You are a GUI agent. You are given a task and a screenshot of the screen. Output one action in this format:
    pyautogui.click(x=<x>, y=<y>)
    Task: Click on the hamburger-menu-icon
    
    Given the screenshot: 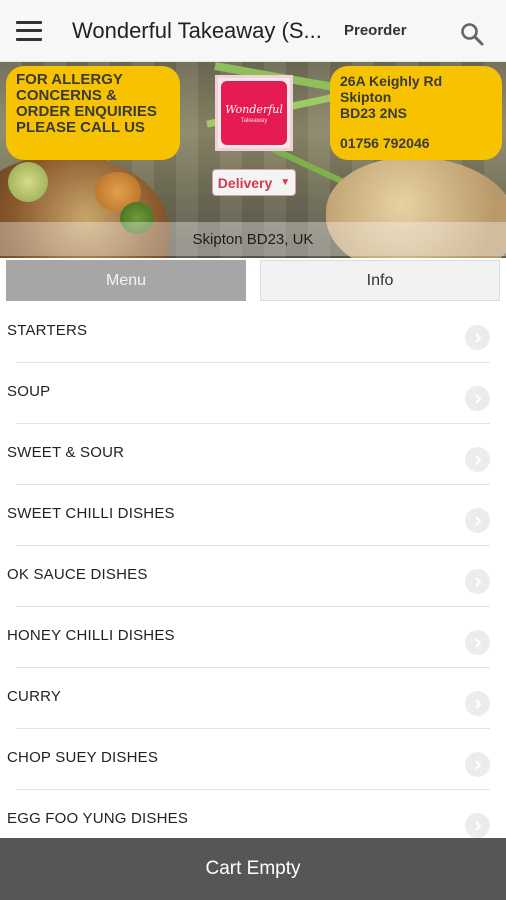 What is the action you would take?
    pyautogui.click(x=29, y=30)
    